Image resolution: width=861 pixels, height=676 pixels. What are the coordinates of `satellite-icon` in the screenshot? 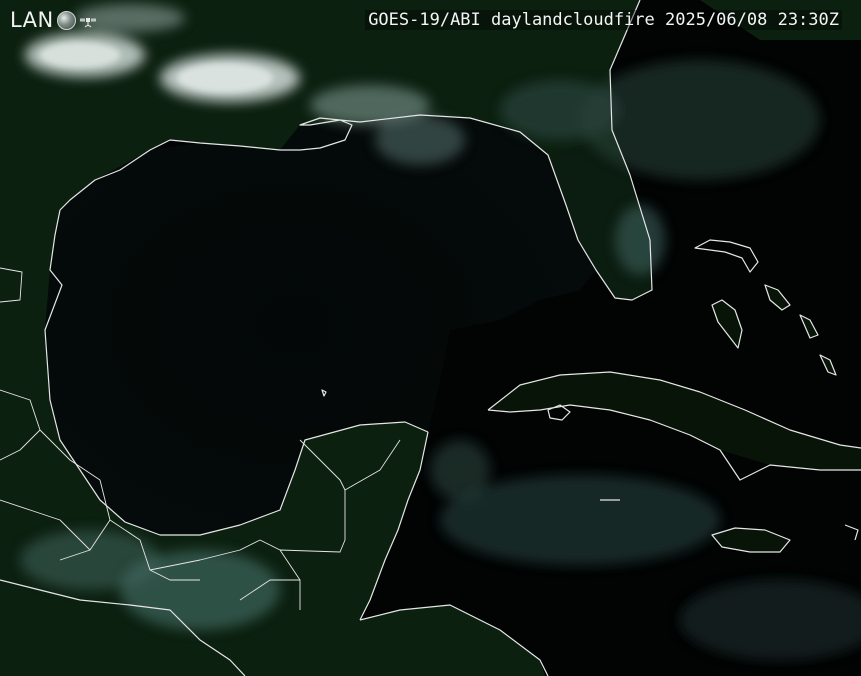 It's located at (87, 23).